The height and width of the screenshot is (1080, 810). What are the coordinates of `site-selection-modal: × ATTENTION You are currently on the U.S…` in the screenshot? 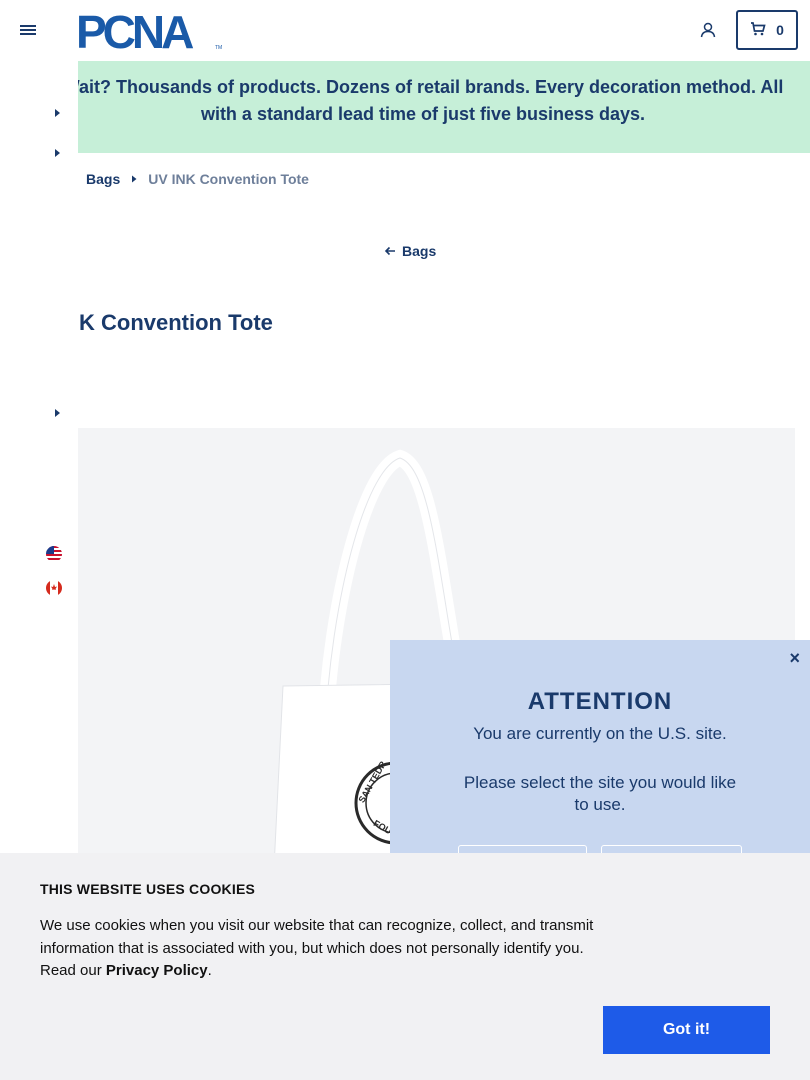 It's located at (600, 762).